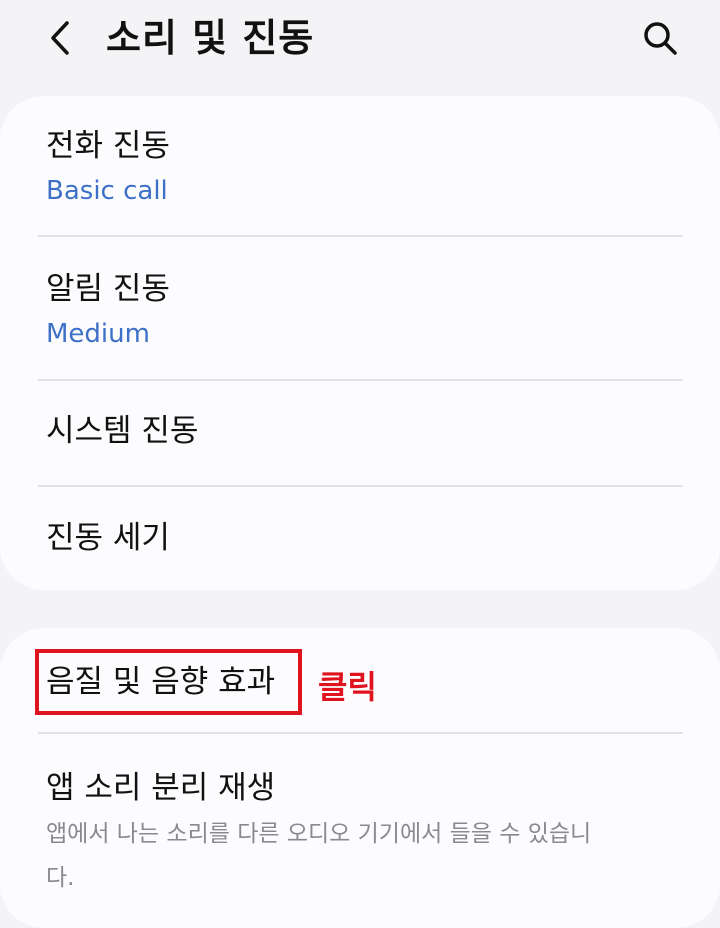 The height and width of the screenshot is (928, 720). Describe the element at coordinates (210, 38) in the screenshot. I see `page-title: 소리 및 진동` at that location.